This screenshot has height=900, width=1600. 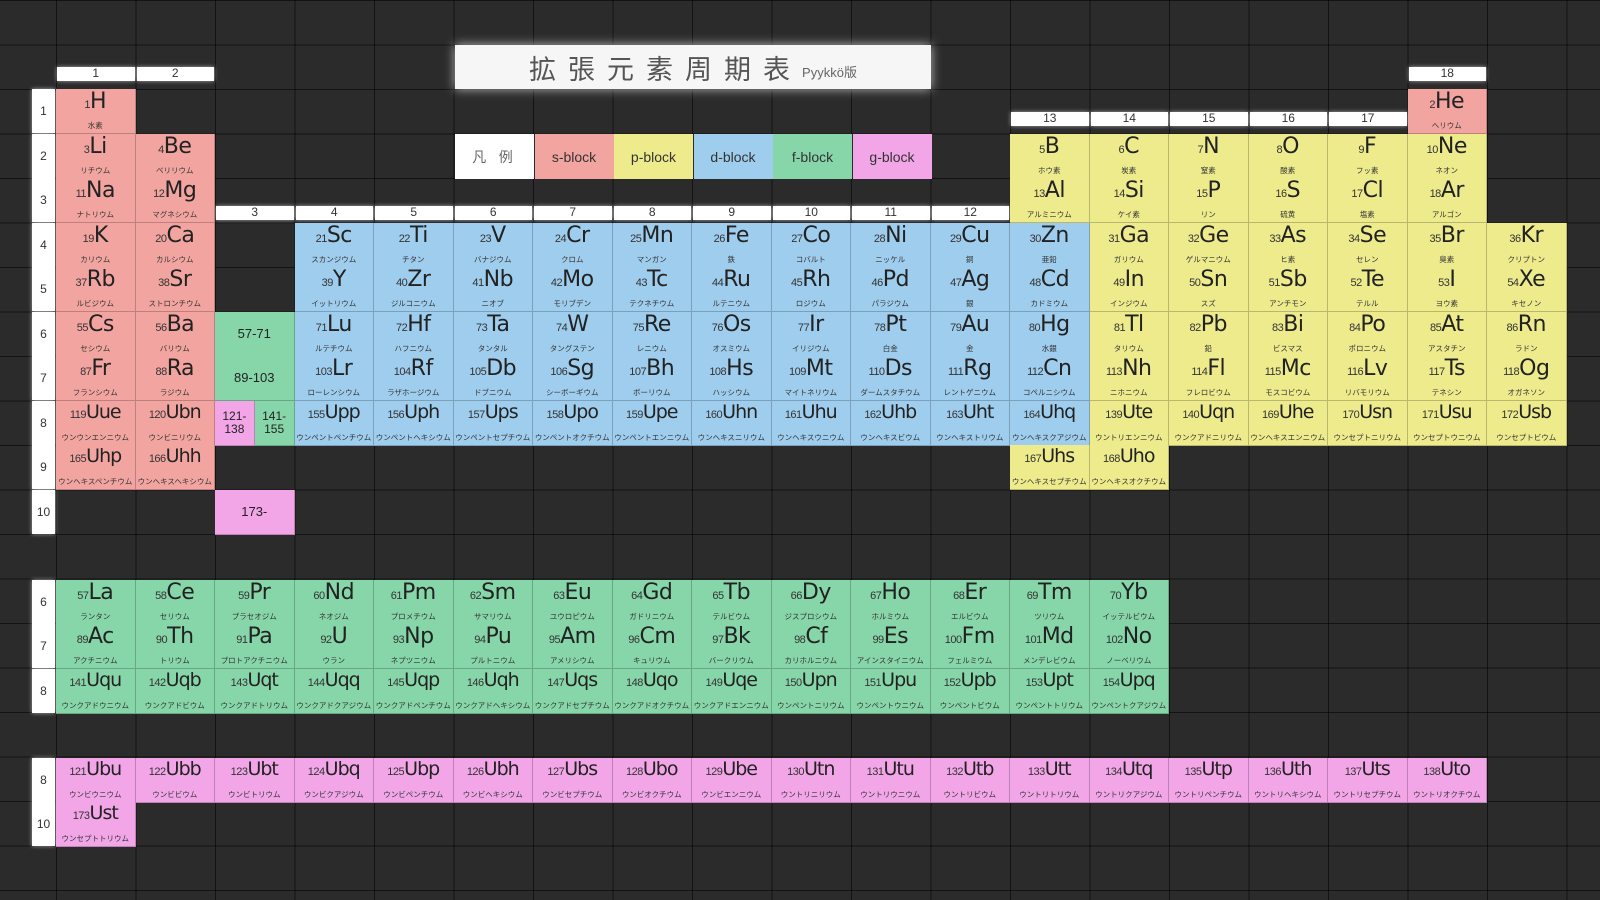 I want to click on element-cell: 157Ups ウンペントセプチウム, so click(x=493, y=423).